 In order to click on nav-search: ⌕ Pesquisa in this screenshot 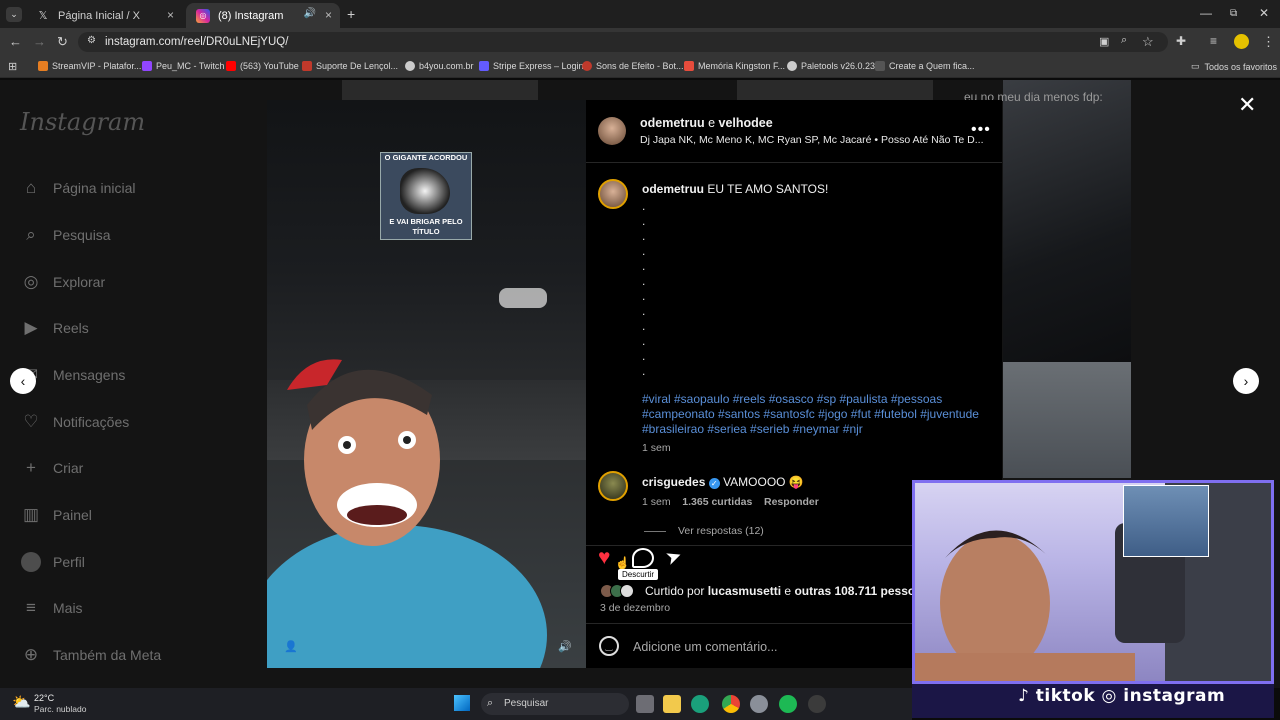, I will do `click(65, 235)`.